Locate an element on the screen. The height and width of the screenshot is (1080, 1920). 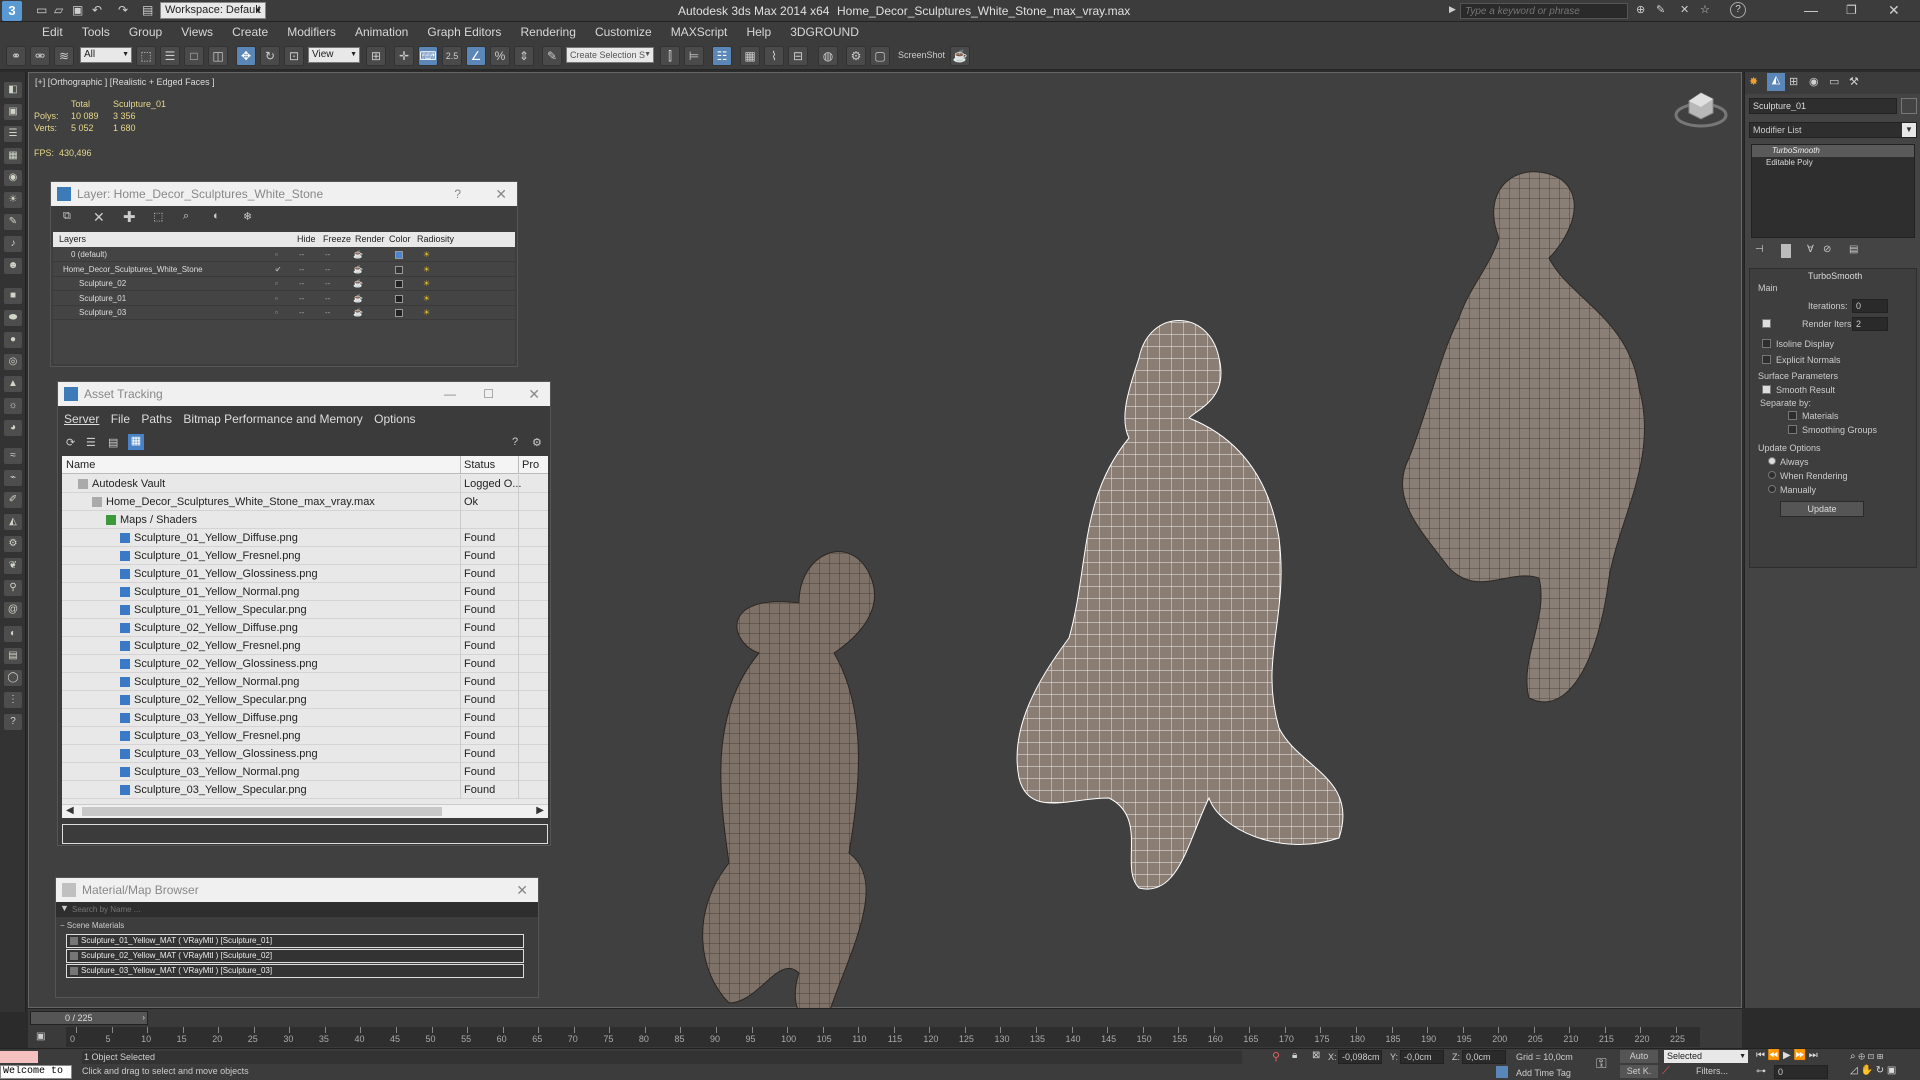
asset-row: Sculpture_03_Yellow_Specular.png Found is located at coordinates (305, 790).